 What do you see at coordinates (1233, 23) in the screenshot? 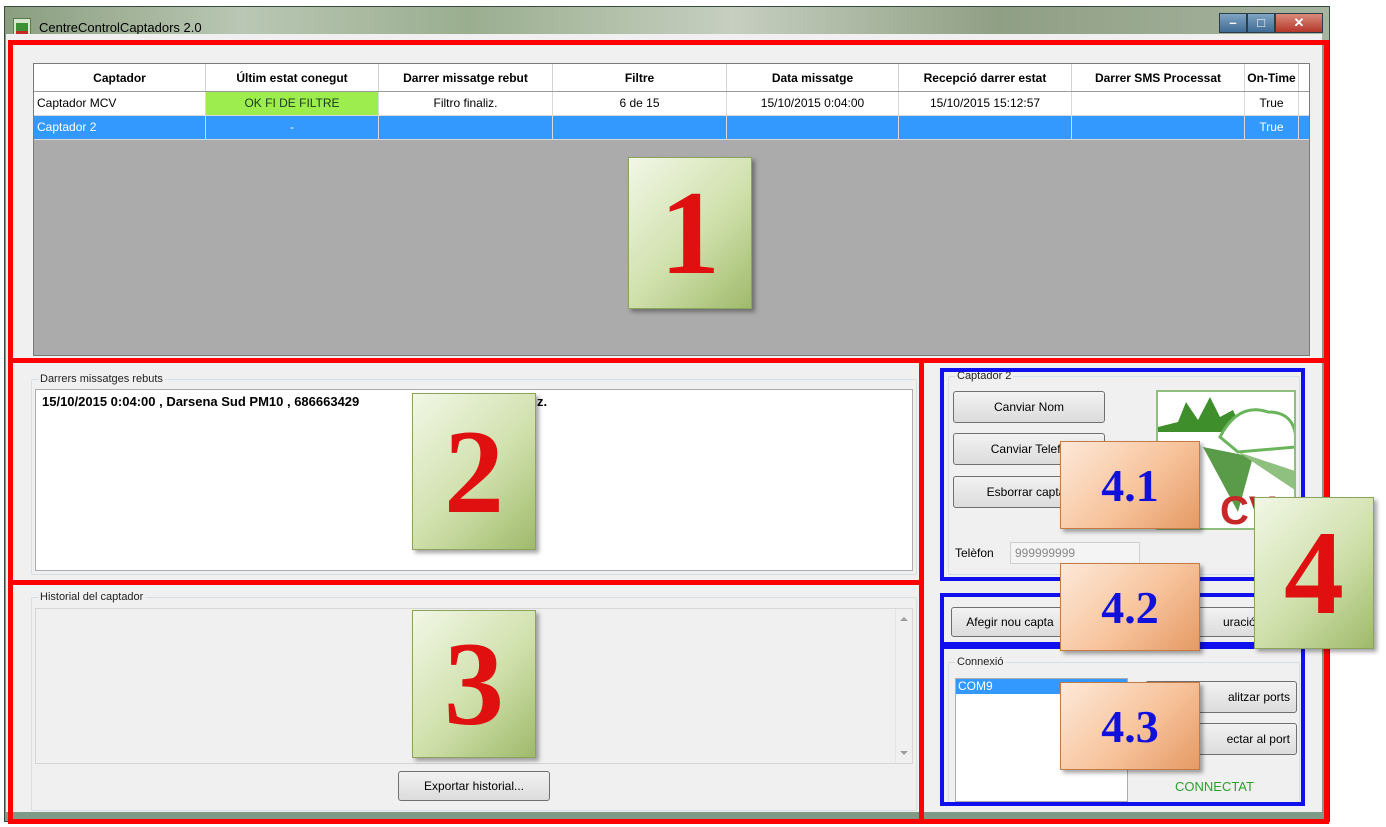
I see `minimize-icon: –` at bounding box center [1233, 23].